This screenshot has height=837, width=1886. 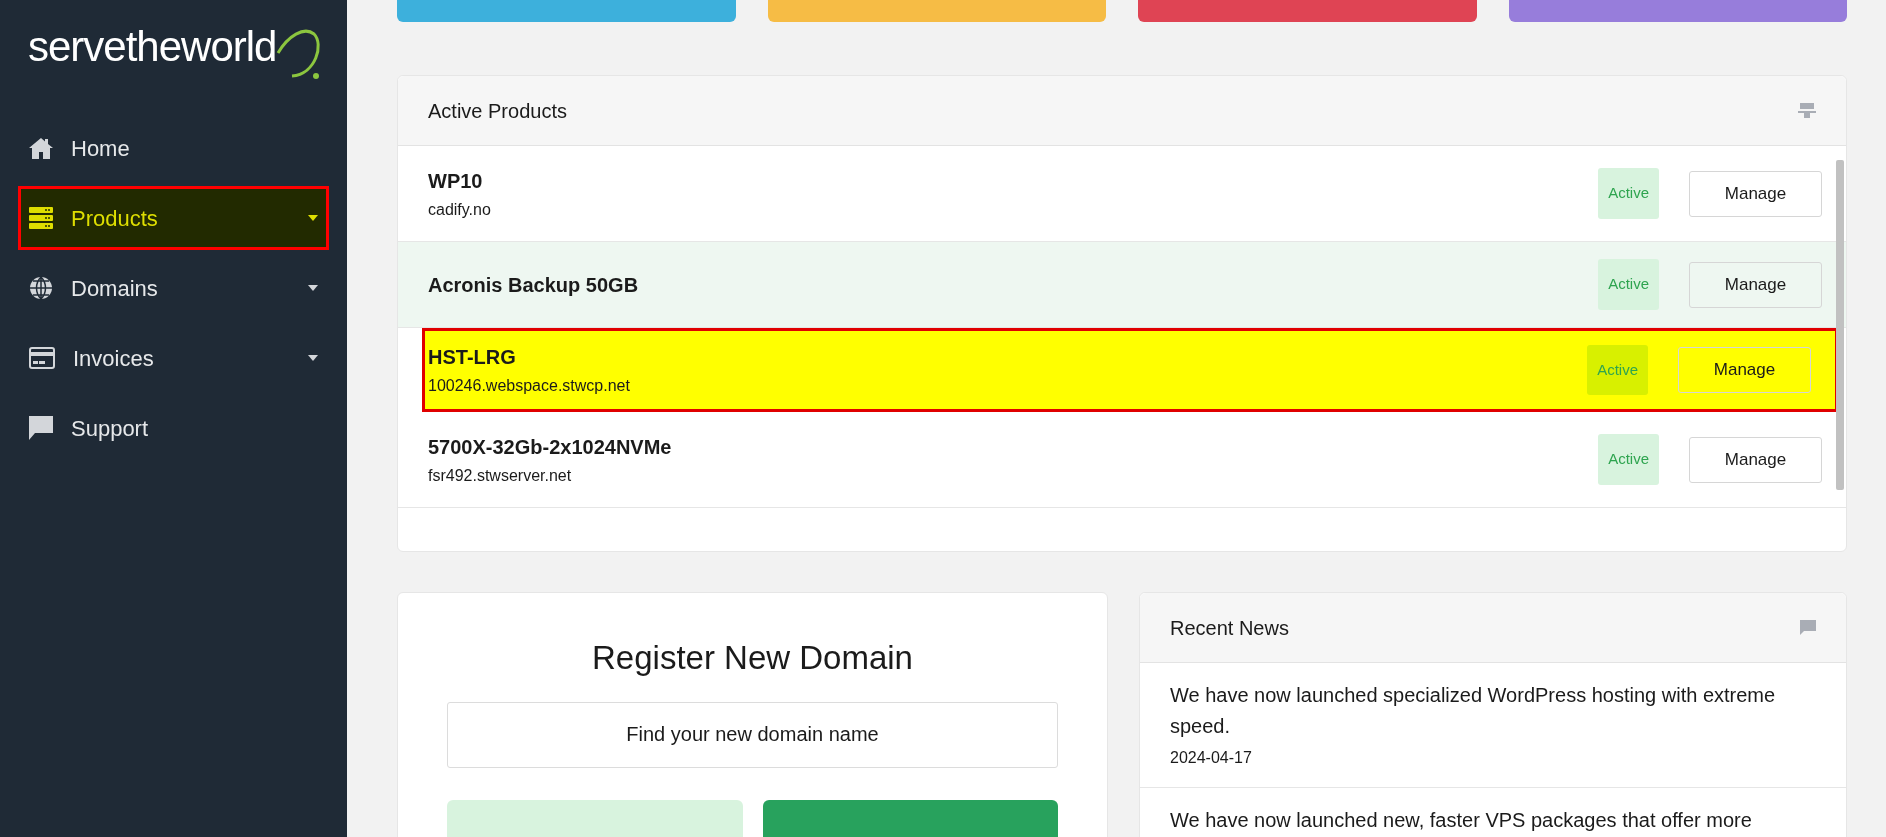 What do you see at coordinates (497, 111) in the screenshot?
I see `card-title: Active Products` at bounding box center [497, 111].